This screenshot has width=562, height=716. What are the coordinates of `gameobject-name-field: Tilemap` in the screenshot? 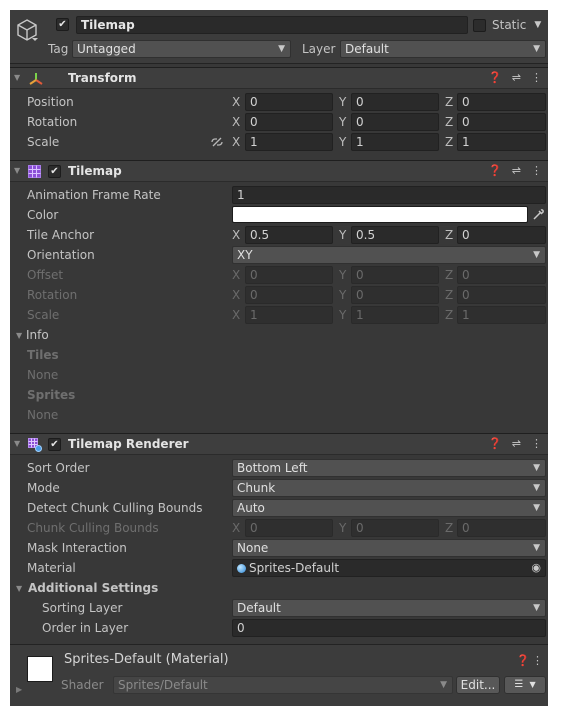 It's located at (272, 25).